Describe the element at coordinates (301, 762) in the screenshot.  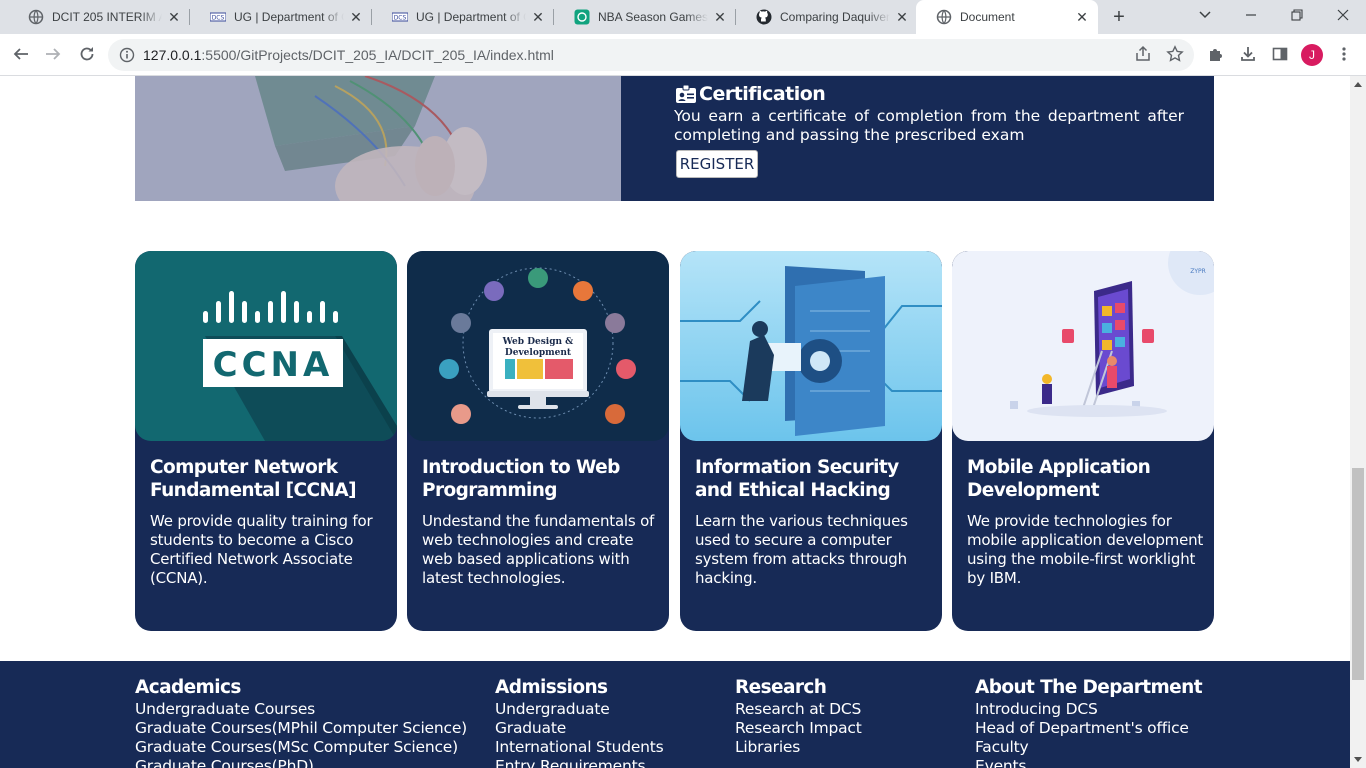
I see `footer-link: Graduate Courses(PhD)` at that location.